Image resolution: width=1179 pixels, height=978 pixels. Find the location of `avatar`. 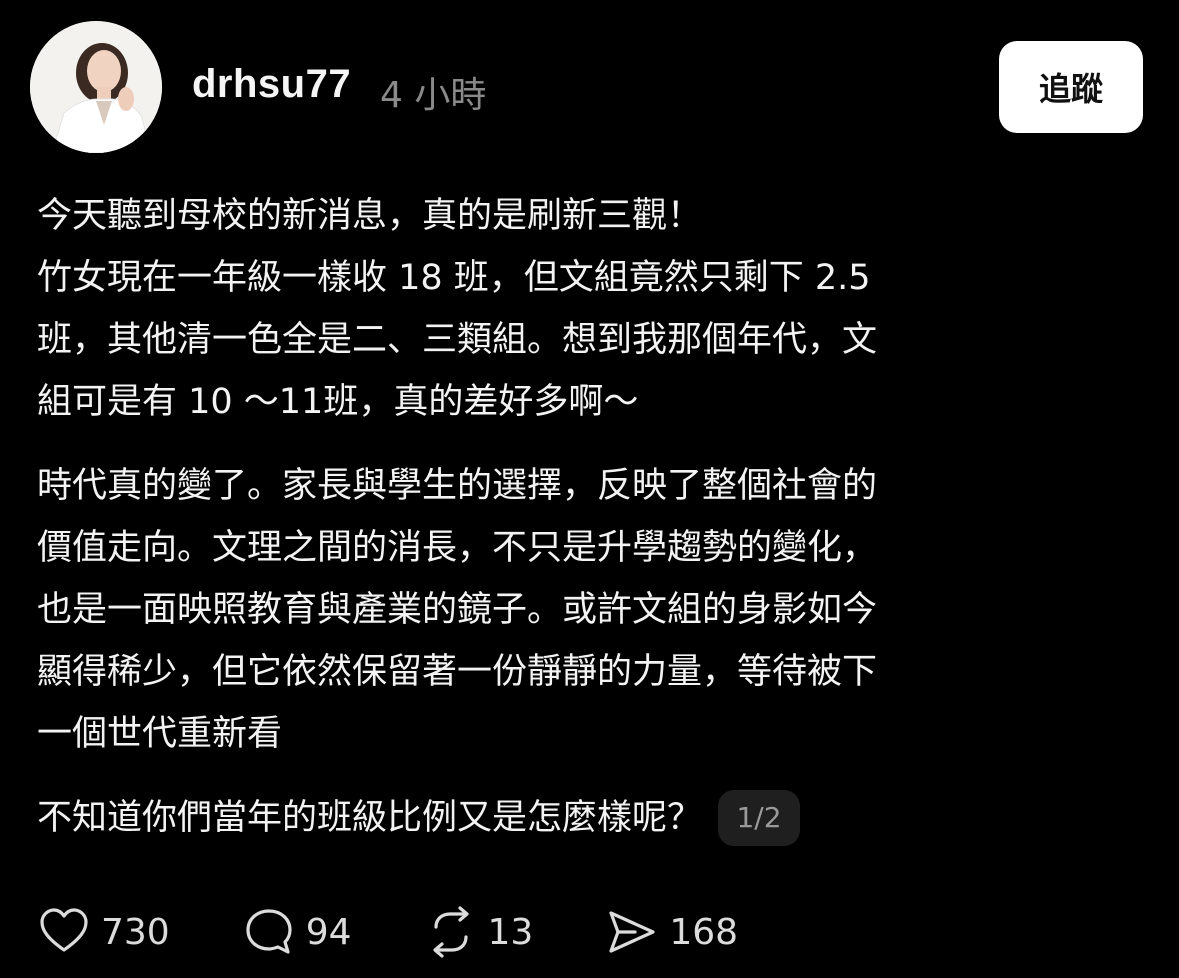

avatar is located at coordinates (96, 87).